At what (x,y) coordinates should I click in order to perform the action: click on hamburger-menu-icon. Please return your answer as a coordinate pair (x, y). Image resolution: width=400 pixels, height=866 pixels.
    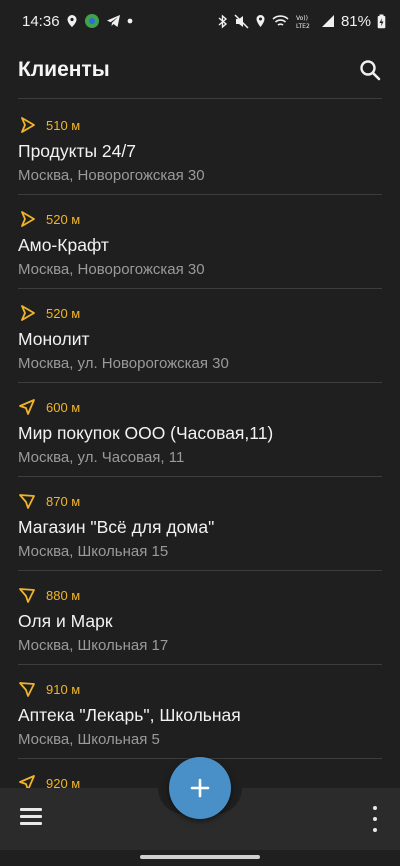
    Looking at the image, I should click on (31, 816).